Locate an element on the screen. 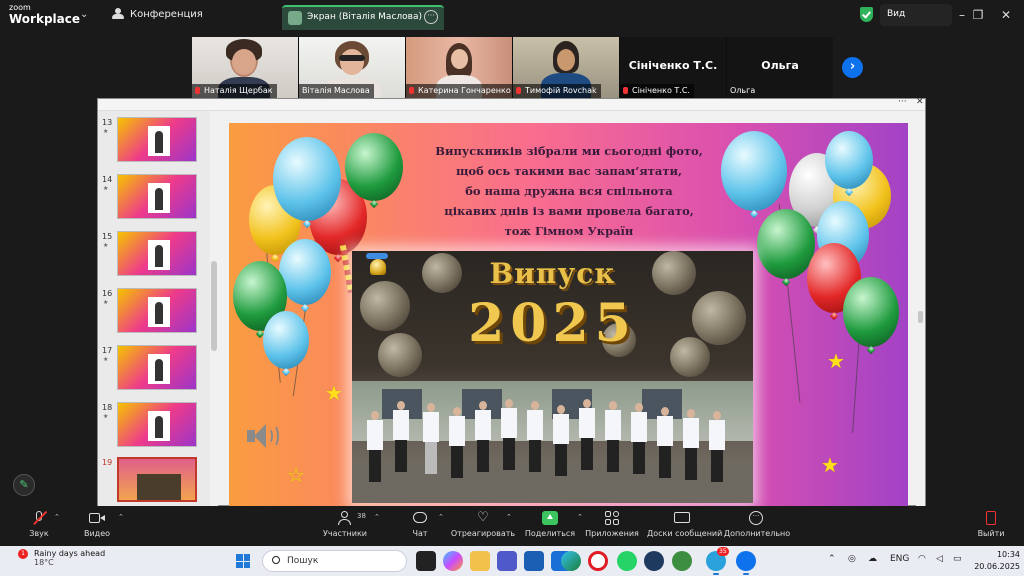 The width and height of the screenshot is (1024, 576). react-caret-icon: ⌃ is located at coordinates (509, 517).